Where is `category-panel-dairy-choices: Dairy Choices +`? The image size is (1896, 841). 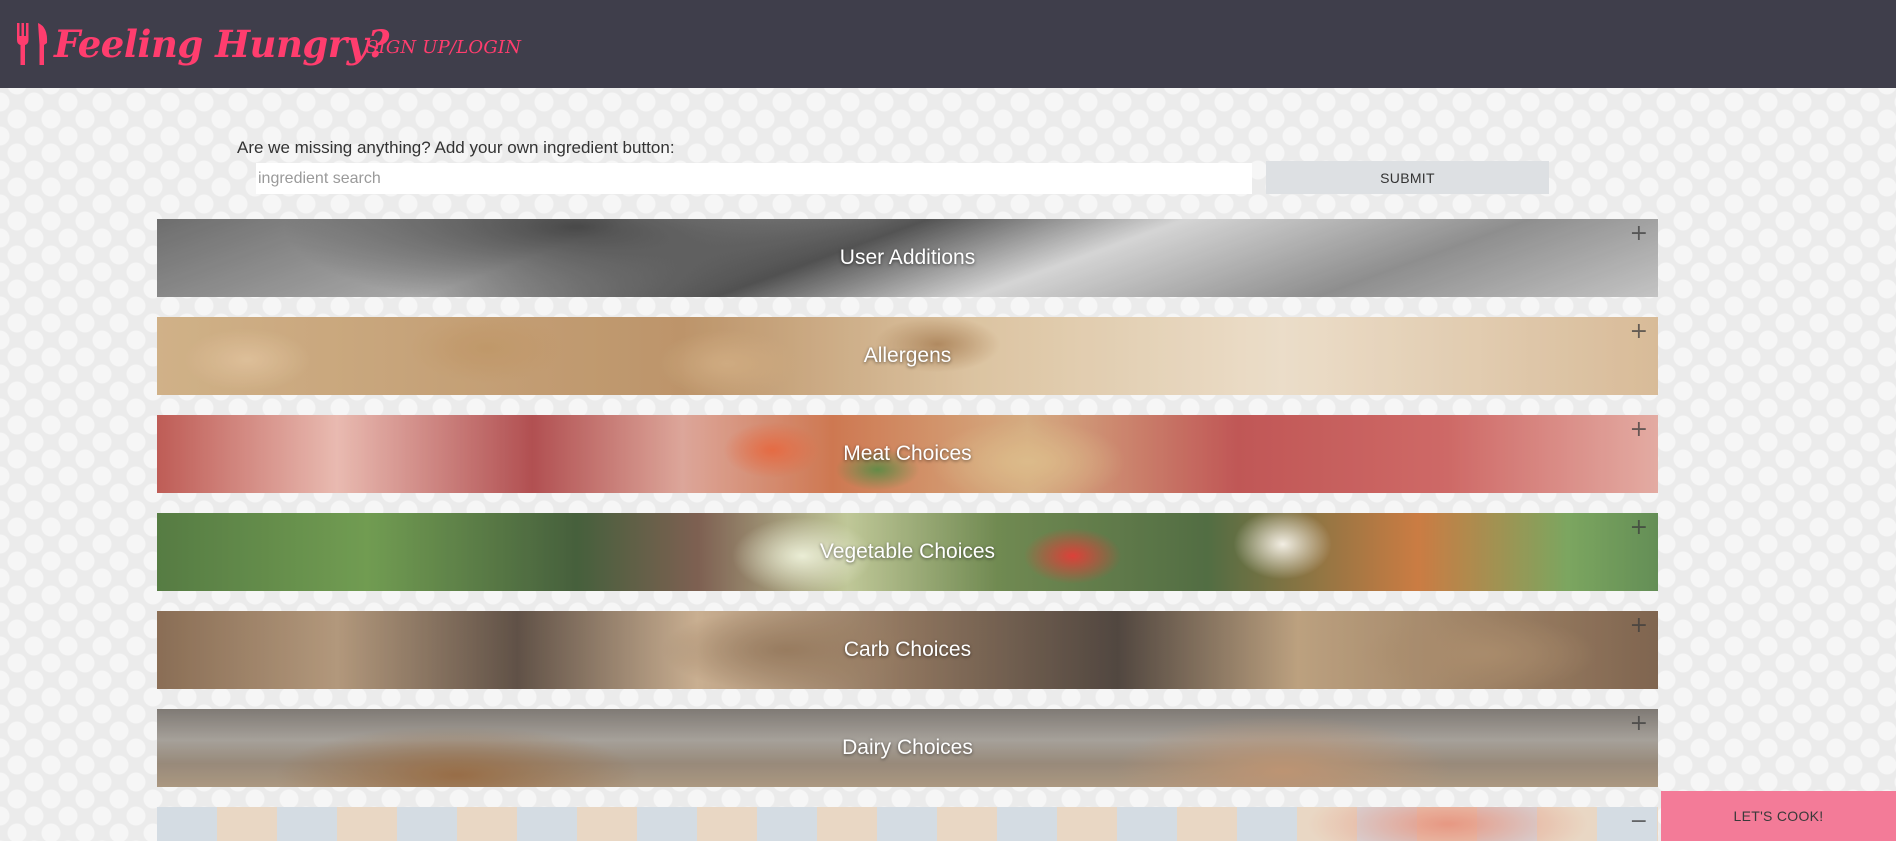 category-panel-dairy-choices: Dairy Choices + is located at coordinates (907, 748).